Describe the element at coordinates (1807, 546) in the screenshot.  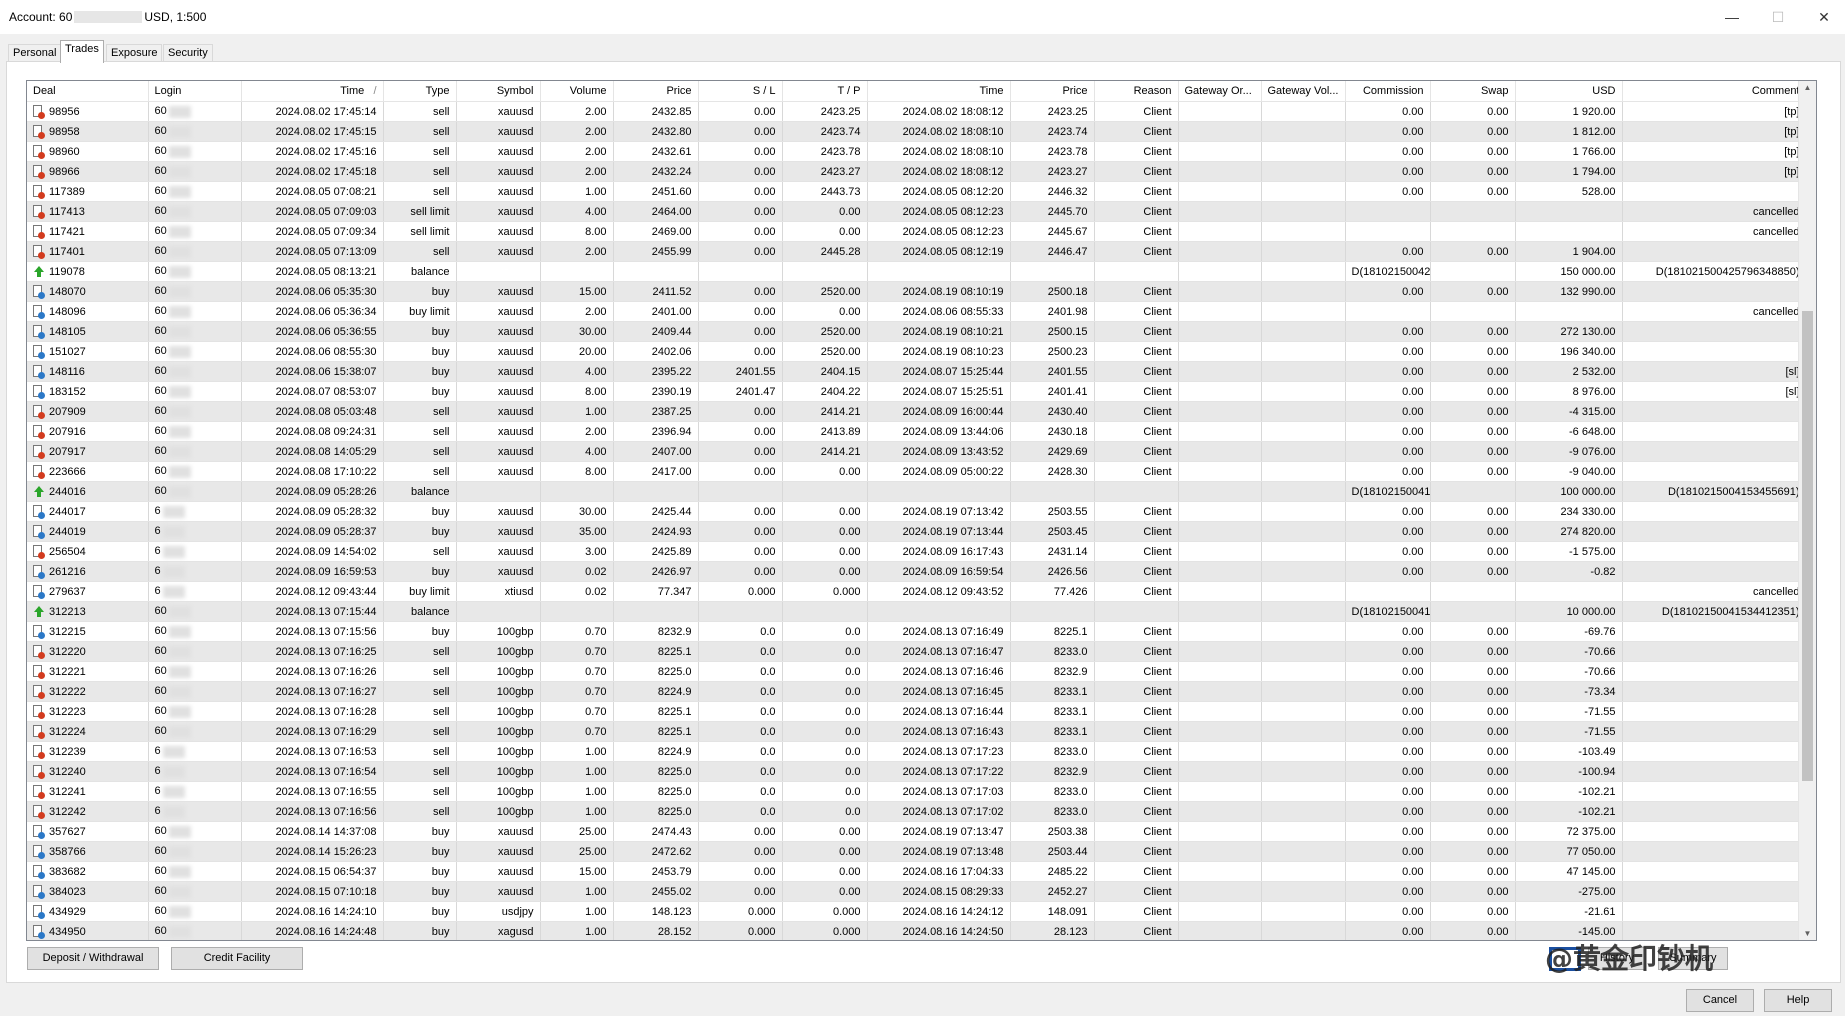
I see `scrollbar-thumb` at that location.